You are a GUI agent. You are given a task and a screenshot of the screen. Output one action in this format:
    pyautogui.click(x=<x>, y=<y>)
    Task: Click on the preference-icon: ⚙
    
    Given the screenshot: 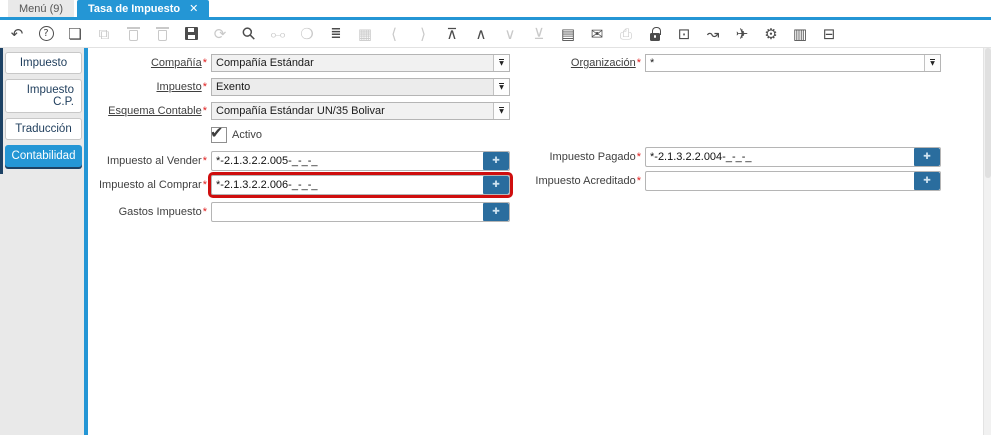 What is the action you would take?
    pyautogui.click(x=771, y=34)
    